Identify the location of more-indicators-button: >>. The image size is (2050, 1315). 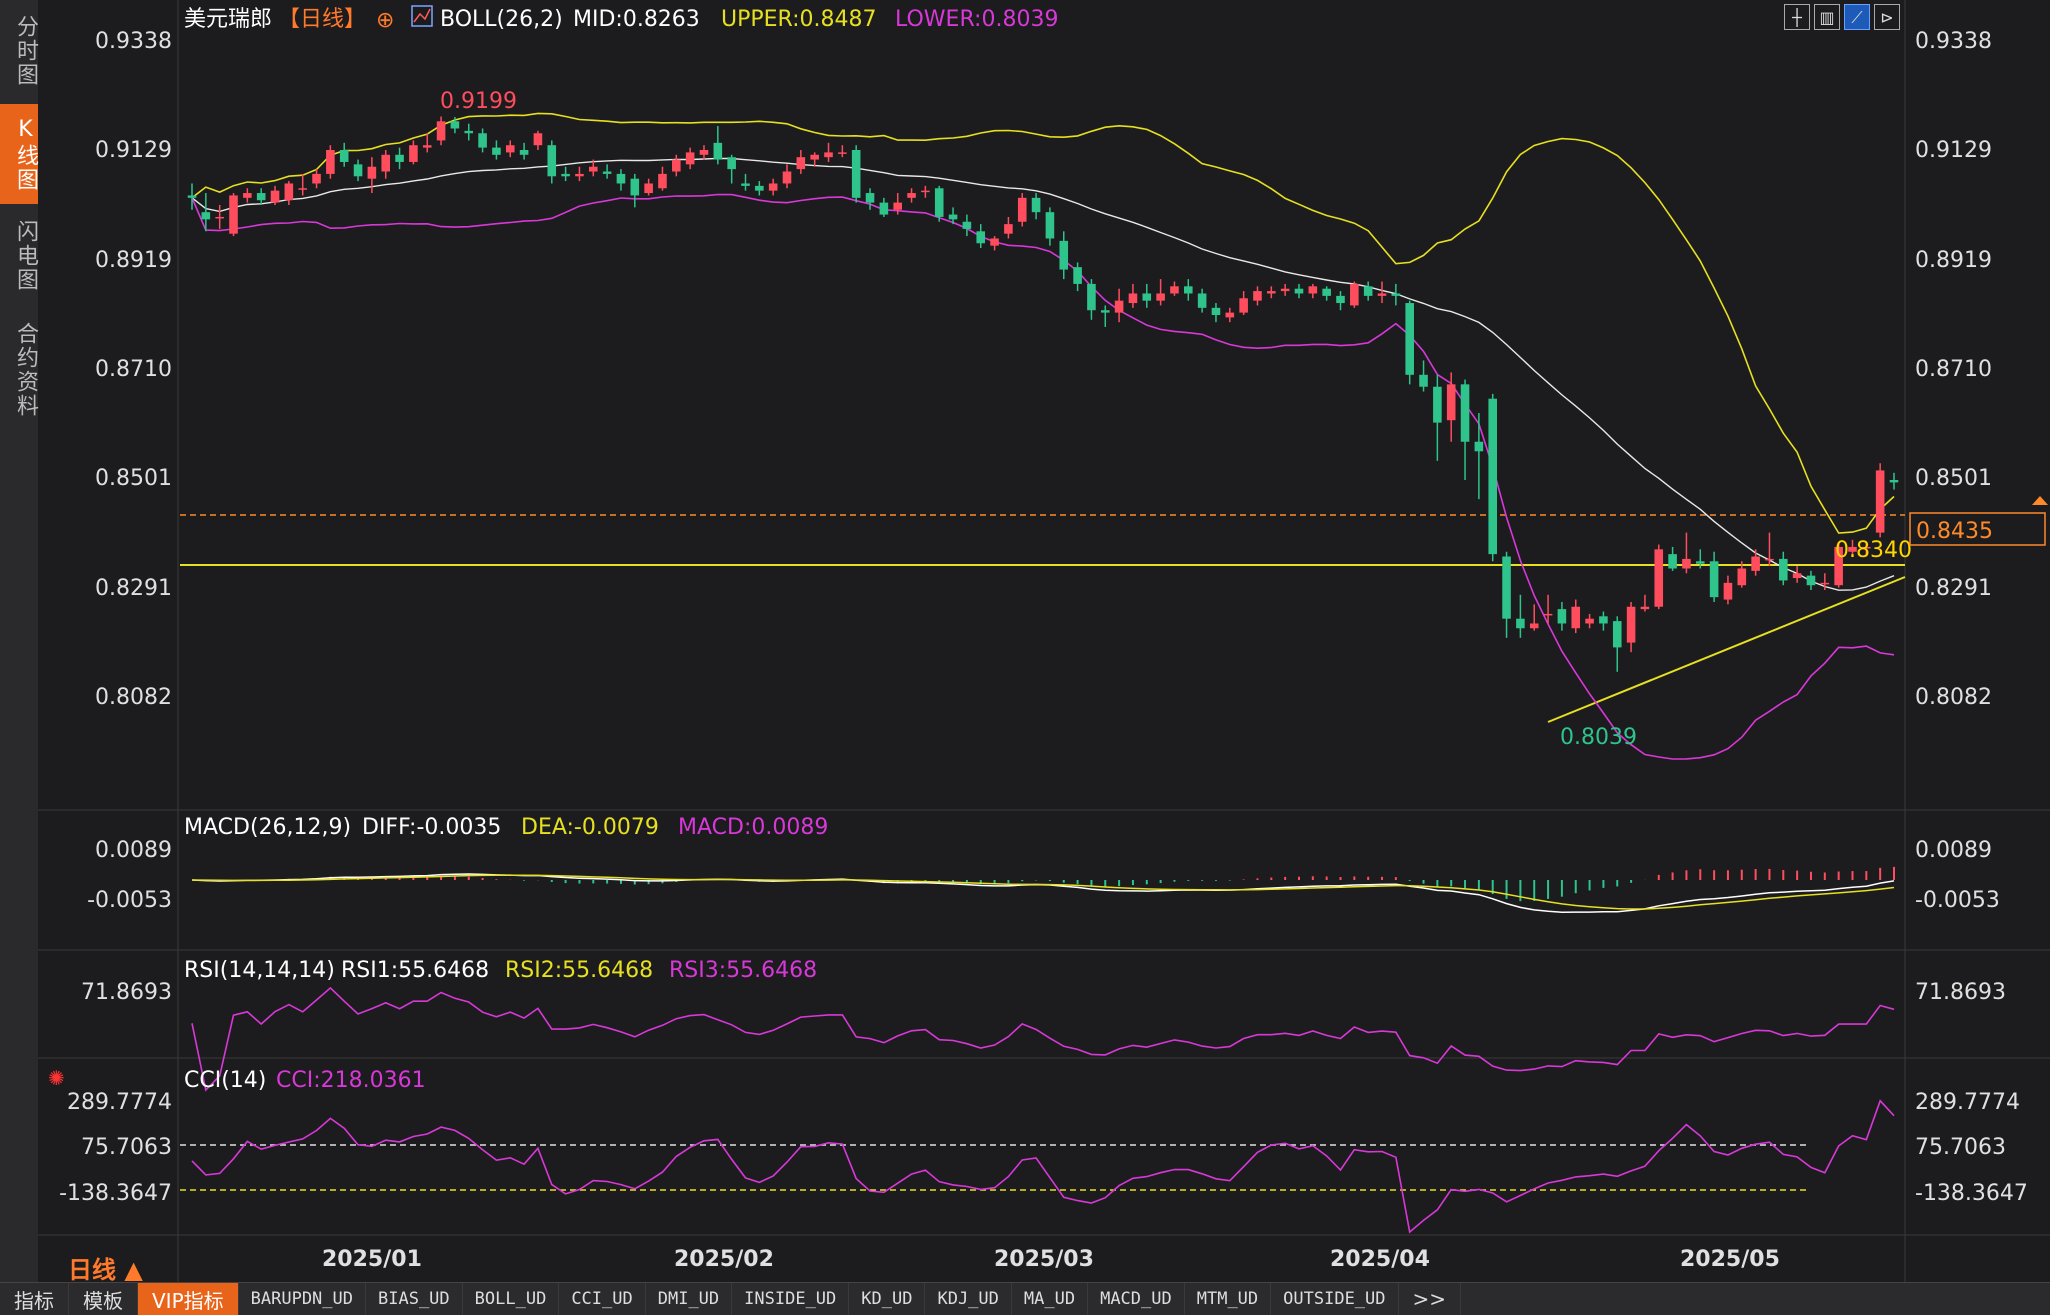
(1430, 1299).